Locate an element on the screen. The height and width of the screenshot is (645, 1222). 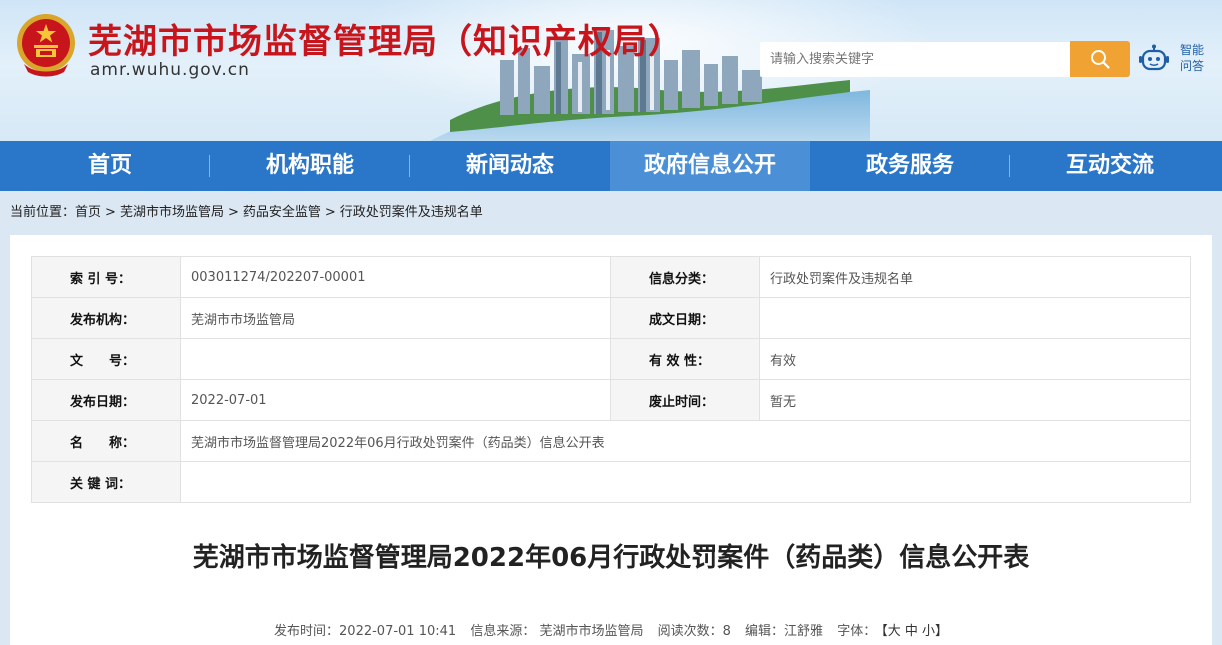
view-count: 阅读次数：8 is located at coordinates (694, 631).